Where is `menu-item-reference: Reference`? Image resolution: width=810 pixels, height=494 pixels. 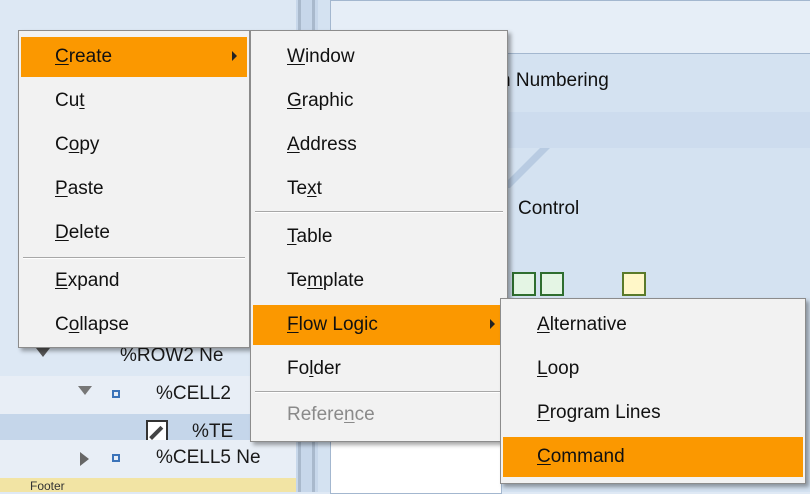 menu-item-reference: Reference is located at coordinates (379, 415).